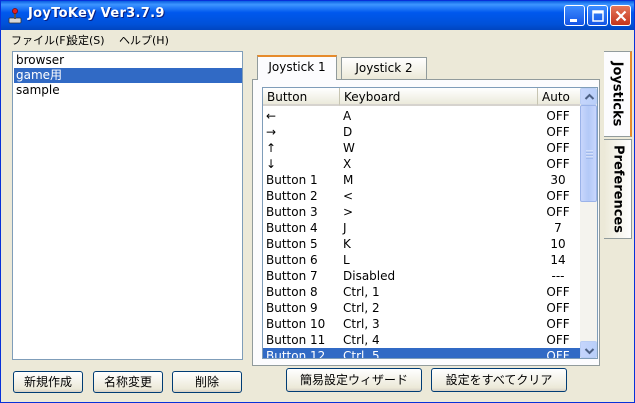 The image size is (635, 403). What do you see at coordinates (296, 340) in the screenshot?
I see `cell-button: Button 11` at bounding box center [296, 340].